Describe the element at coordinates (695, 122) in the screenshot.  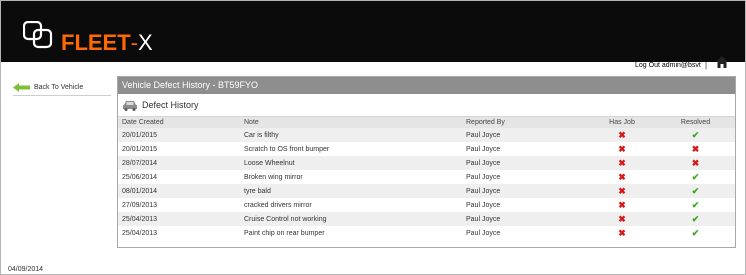
I see `column-header-resolved: Resolved` at that location.